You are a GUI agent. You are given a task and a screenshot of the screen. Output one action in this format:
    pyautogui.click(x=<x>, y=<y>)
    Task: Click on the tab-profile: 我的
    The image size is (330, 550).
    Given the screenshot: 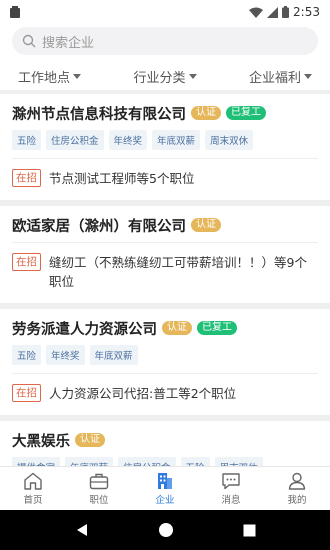 What is the action you would take?
    pyautogui.click(x=297, y=488)
    